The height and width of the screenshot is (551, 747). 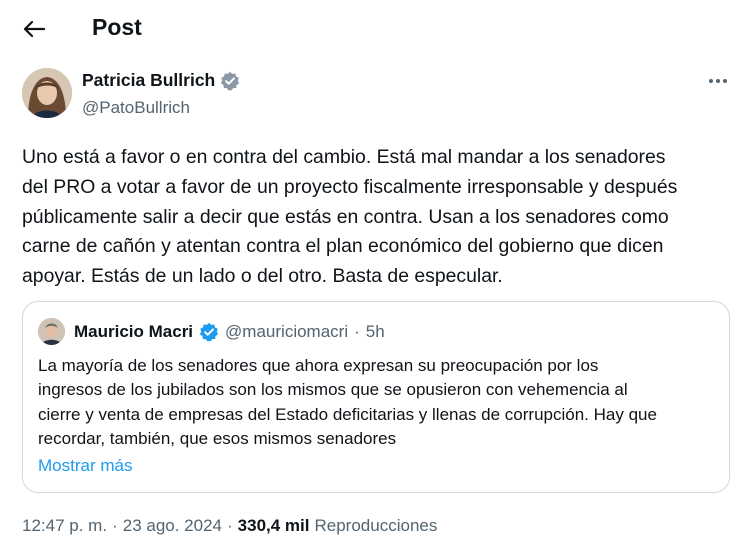 I want to click on more-options-button, so click(x=718, y=81).